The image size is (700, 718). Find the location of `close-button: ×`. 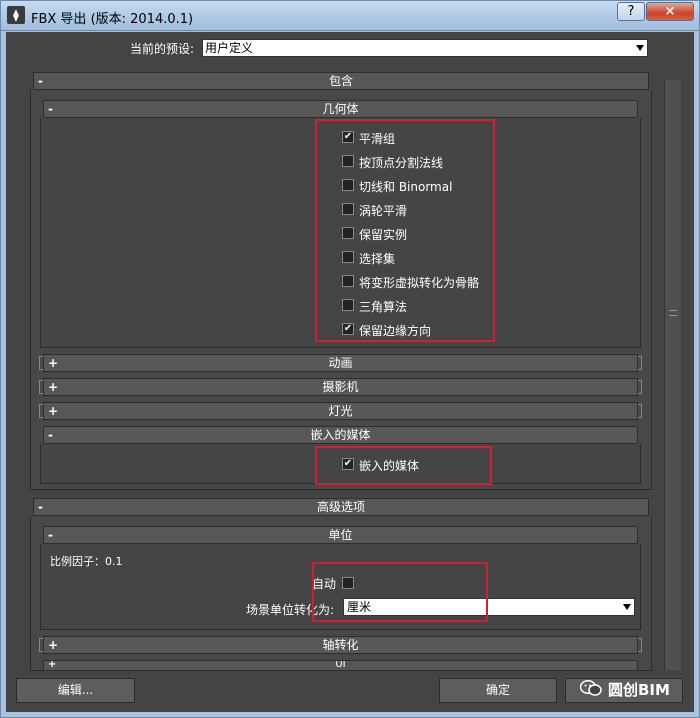

close-button: × is located at coordinates (670, 11).